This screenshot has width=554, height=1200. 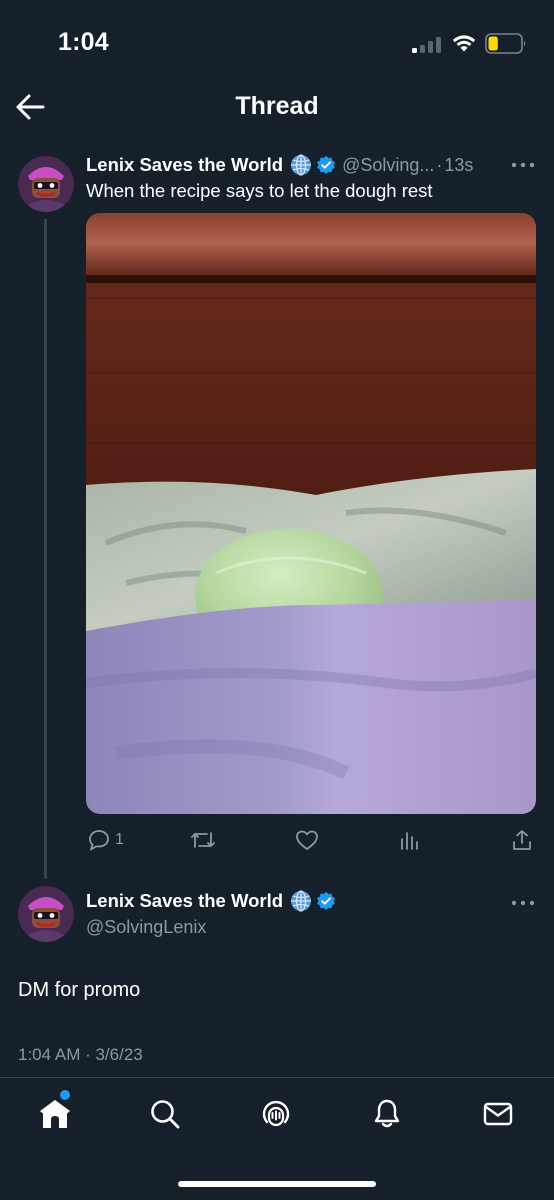 I want to click on cellular-signal-icon, so click(x=427, y=44).